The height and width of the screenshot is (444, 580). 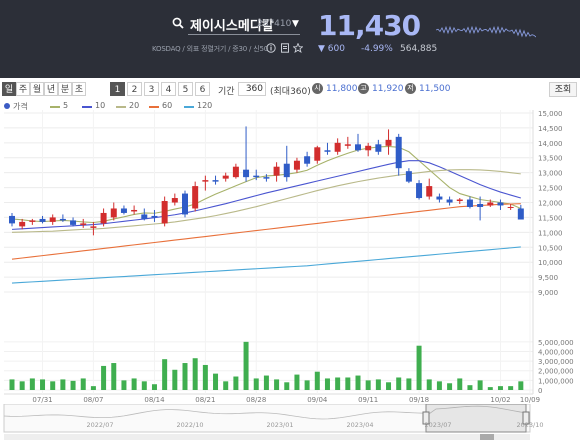 What do you see at coordinates (331, 49) in the screenshot?
I see `price-change: ▼ 600` at bounding box center [331, 49].